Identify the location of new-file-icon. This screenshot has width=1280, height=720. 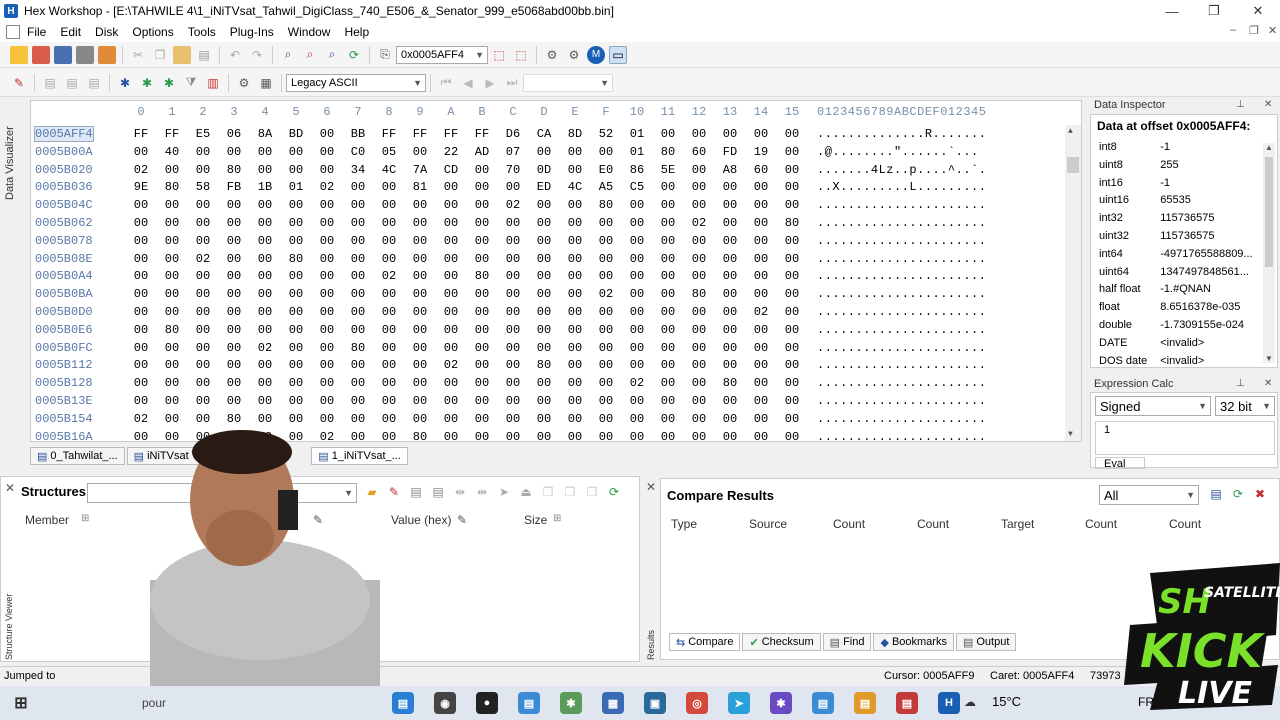
(19, 54).